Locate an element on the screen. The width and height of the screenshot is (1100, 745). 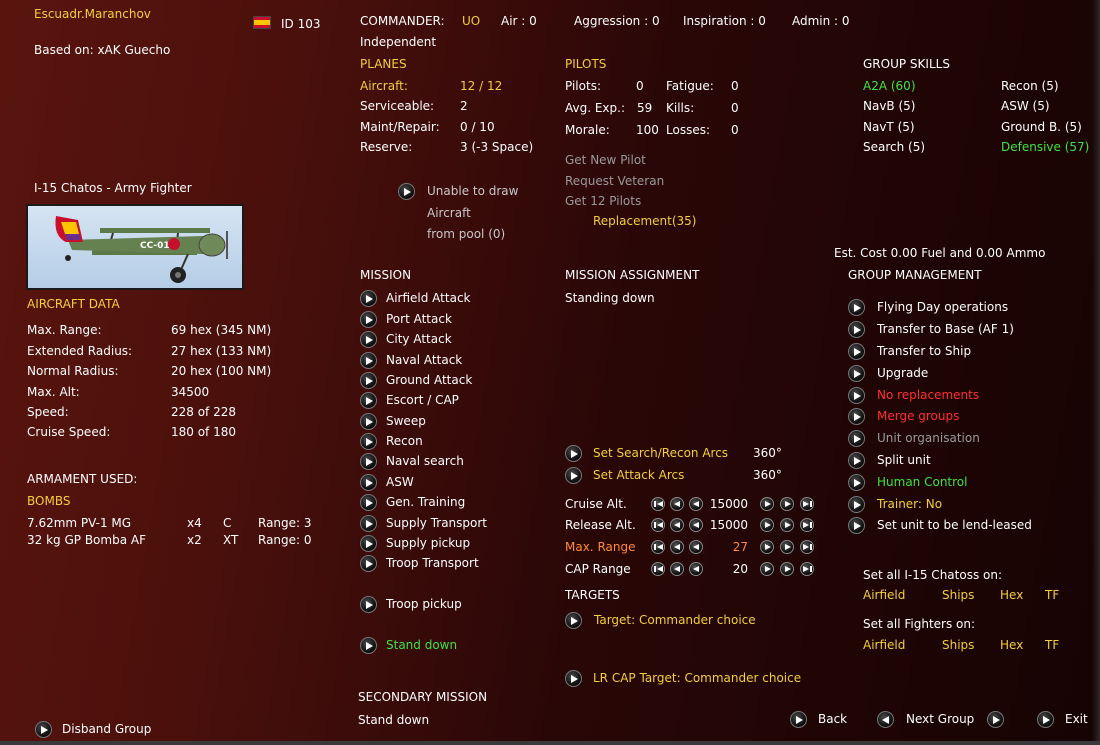
mission-item: City Attack is located at coordinates (419, 339).